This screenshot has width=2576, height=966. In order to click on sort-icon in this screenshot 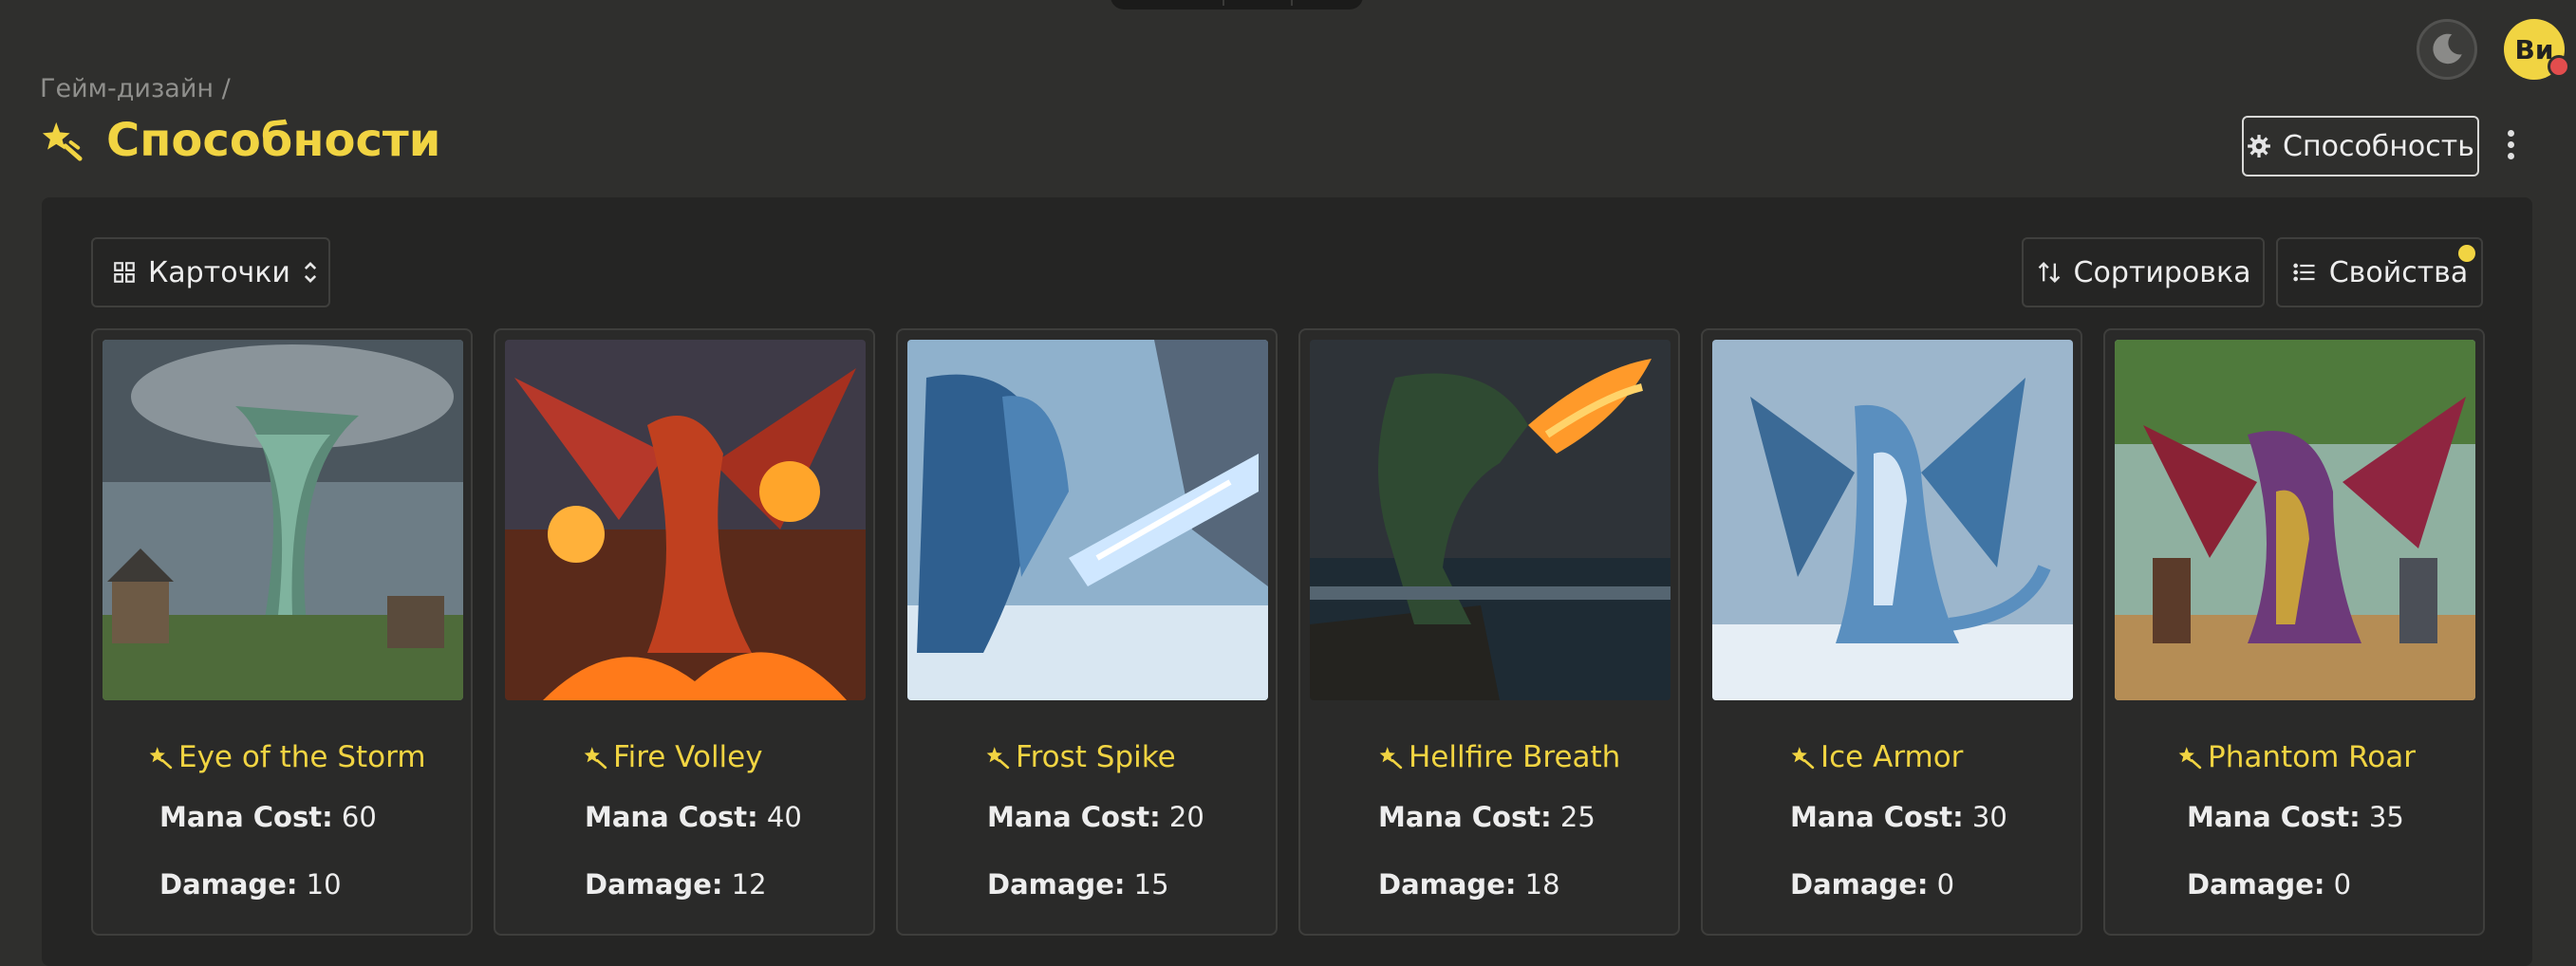, I will do `click(2049, 272)`.